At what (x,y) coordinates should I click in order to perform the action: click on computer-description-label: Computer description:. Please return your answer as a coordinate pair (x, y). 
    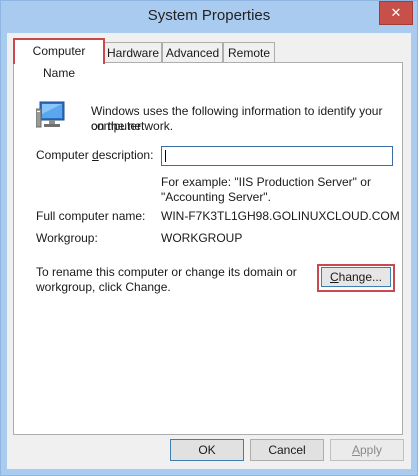
    Looking at the image, I should click on (94, 155).